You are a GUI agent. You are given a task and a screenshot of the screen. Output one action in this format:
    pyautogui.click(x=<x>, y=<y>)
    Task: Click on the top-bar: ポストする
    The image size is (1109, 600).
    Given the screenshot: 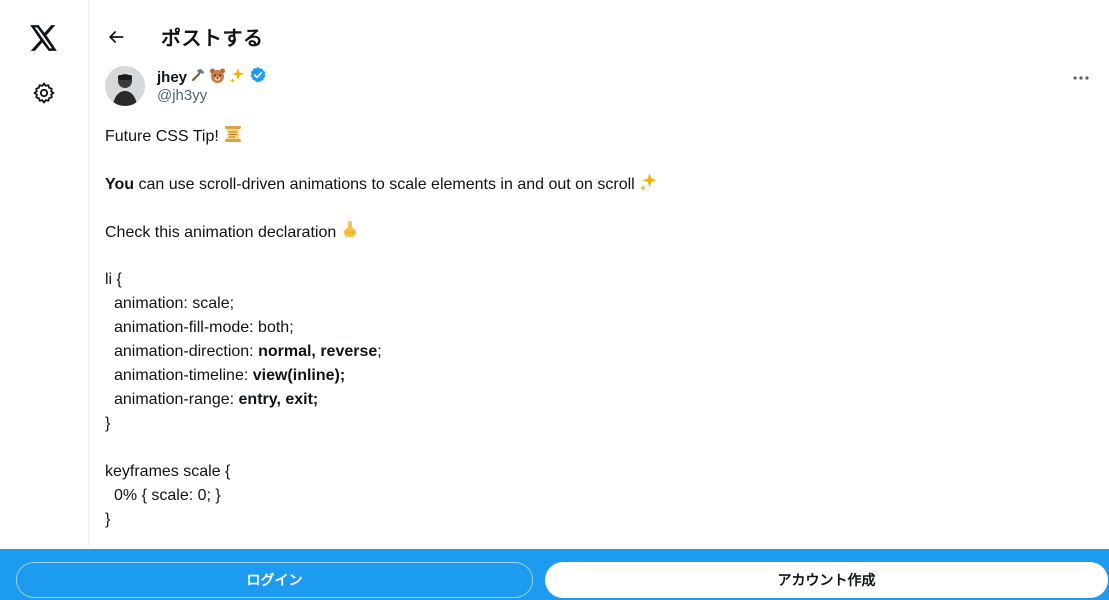 What is the action you would take?
    pyautogui.click(x=599, y=36)
    